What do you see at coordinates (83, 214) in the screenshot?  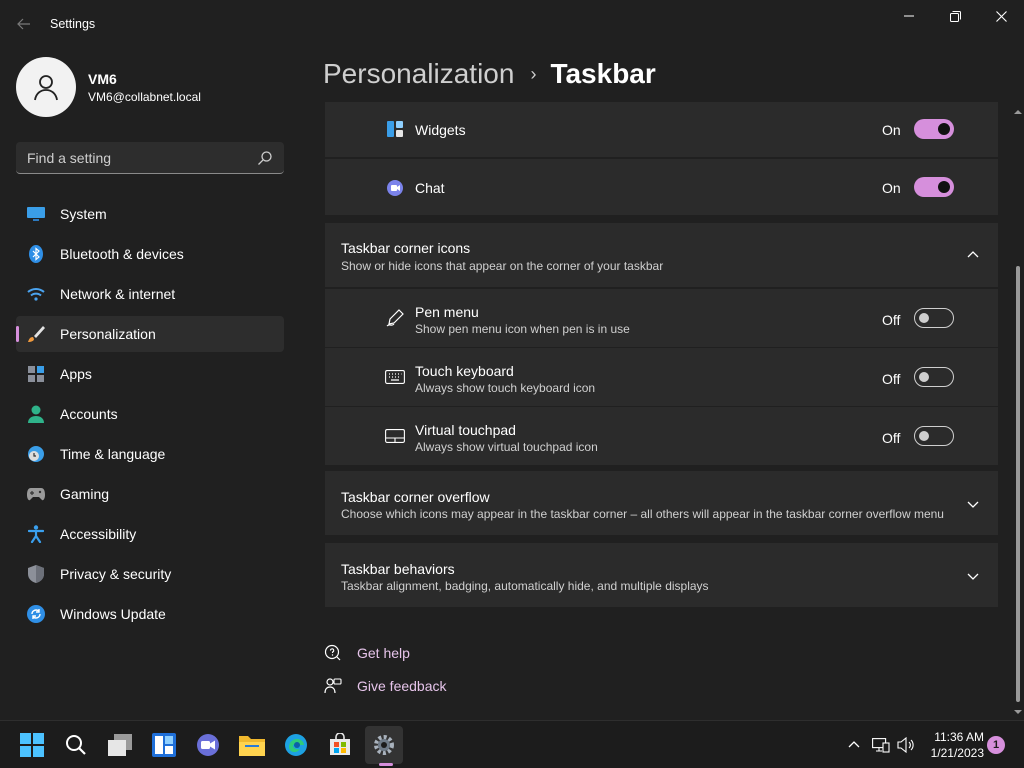 I see `sidebar-item-label: System` at bounding box center [83, 214].